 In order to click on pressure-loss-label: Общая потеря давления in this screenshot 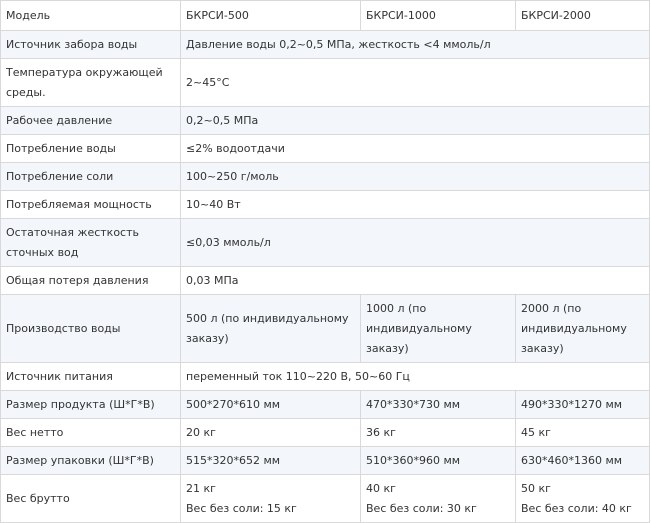, I will do `click(90, 280)`.